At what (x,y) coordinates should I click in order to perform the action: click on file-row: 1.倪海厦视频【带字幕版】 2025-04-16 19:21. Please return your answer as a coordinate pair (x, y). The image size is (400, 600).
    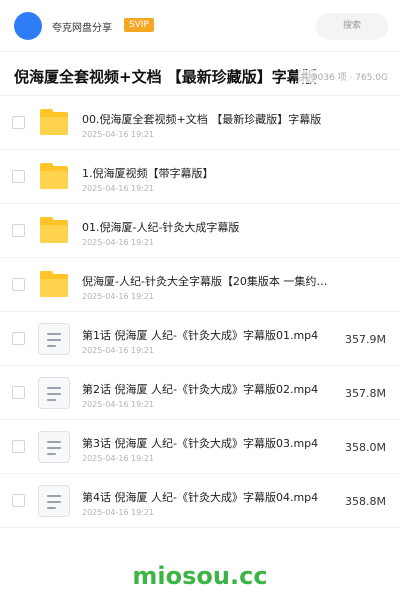
    Looking at the image, I should click on (200, 177).